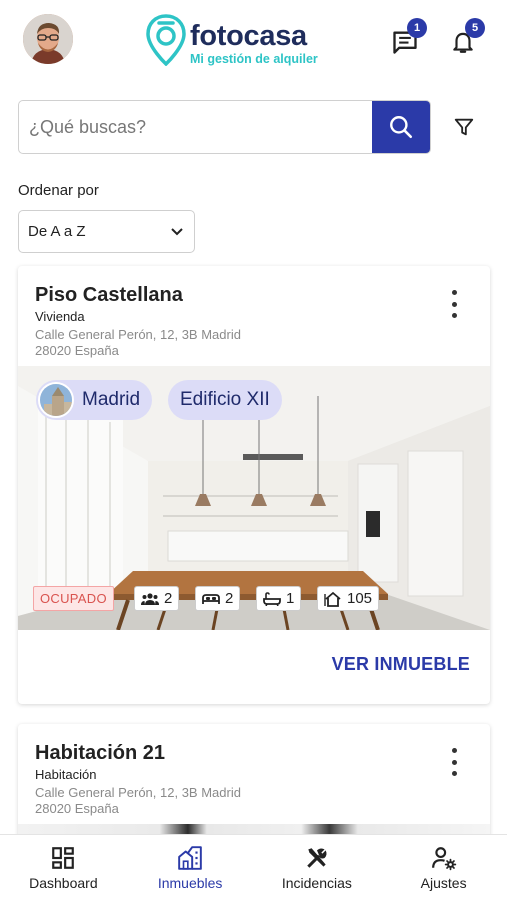 Image resolution: width=507 pixels, height=900 pixels. I want to click on occupants-value: 2, so click(168, 598).